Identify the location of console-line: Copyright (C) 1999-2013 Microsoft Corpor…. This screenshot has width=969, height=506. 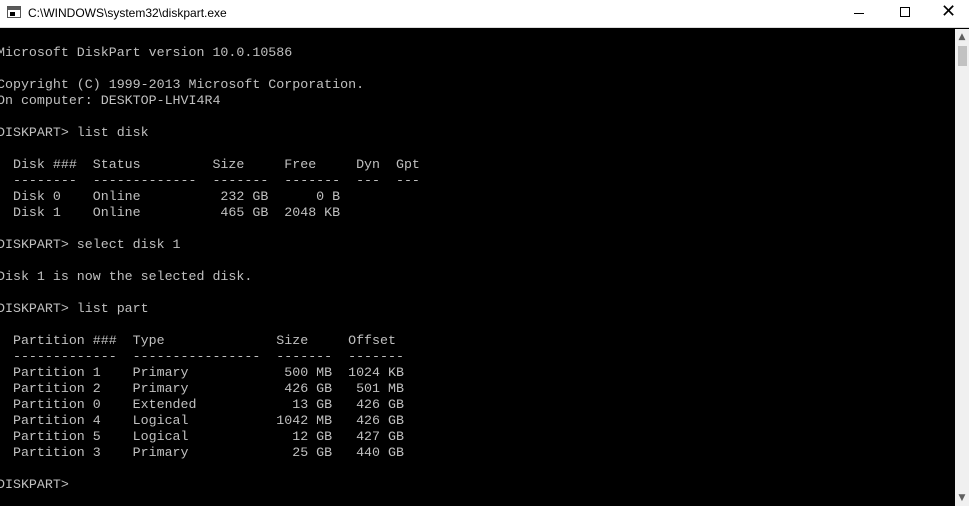
(182, 84).